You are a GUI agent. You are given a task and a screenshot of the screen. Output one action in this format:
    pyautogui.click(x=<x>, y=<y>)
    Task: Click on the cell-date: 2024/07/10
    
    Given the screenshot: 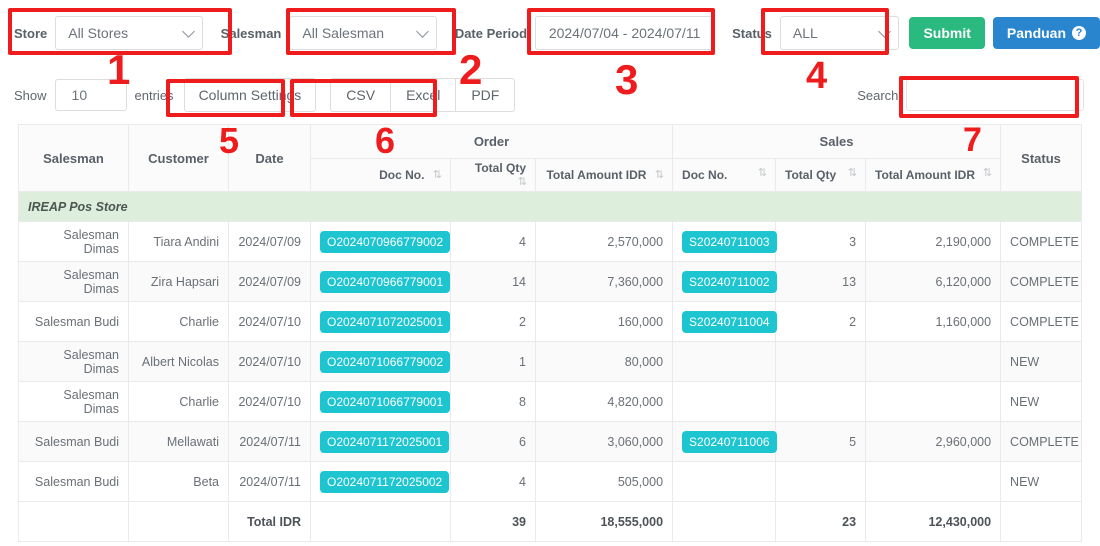 What is the action you would take?
    pyautogui.click(x=269, y=401)
    